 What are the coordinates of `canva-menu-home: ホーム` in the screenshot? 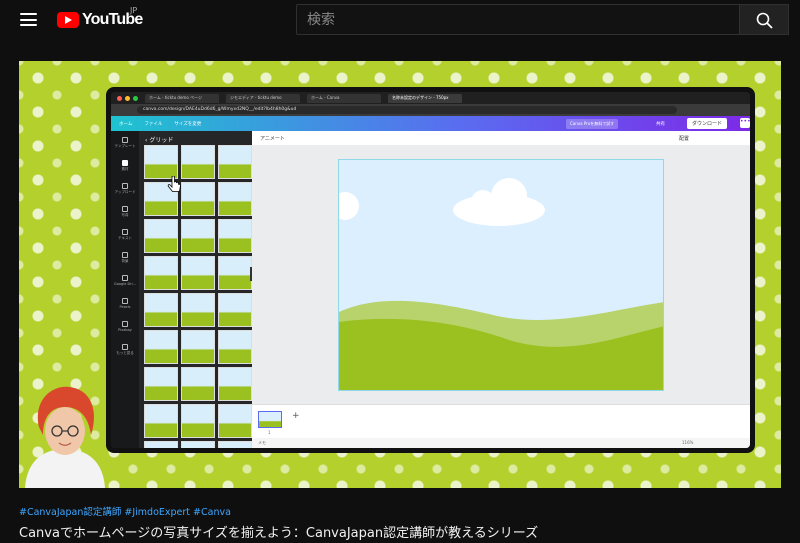 It's located at (126, 124).